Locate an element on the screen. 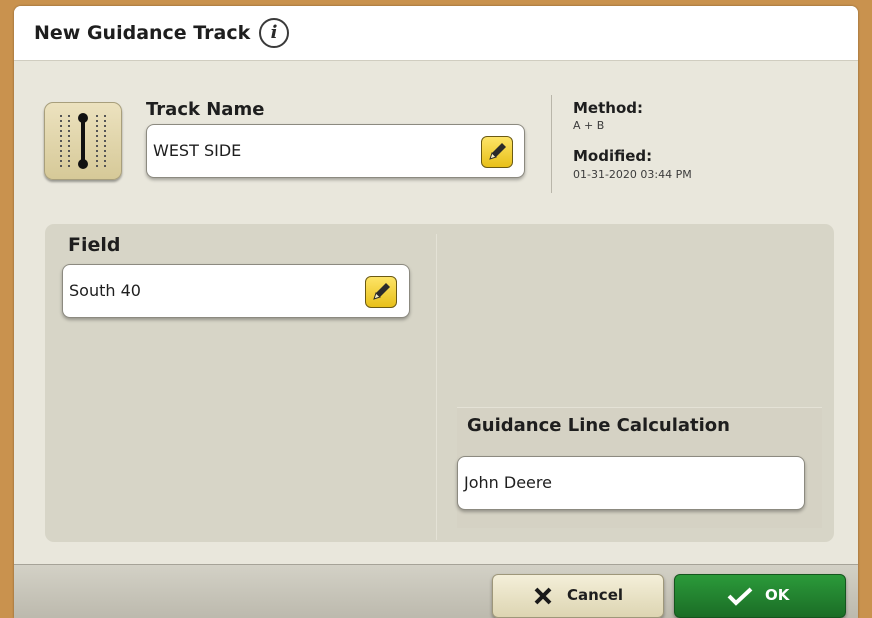  method-value: A + B is located at coordinates (589, 125).